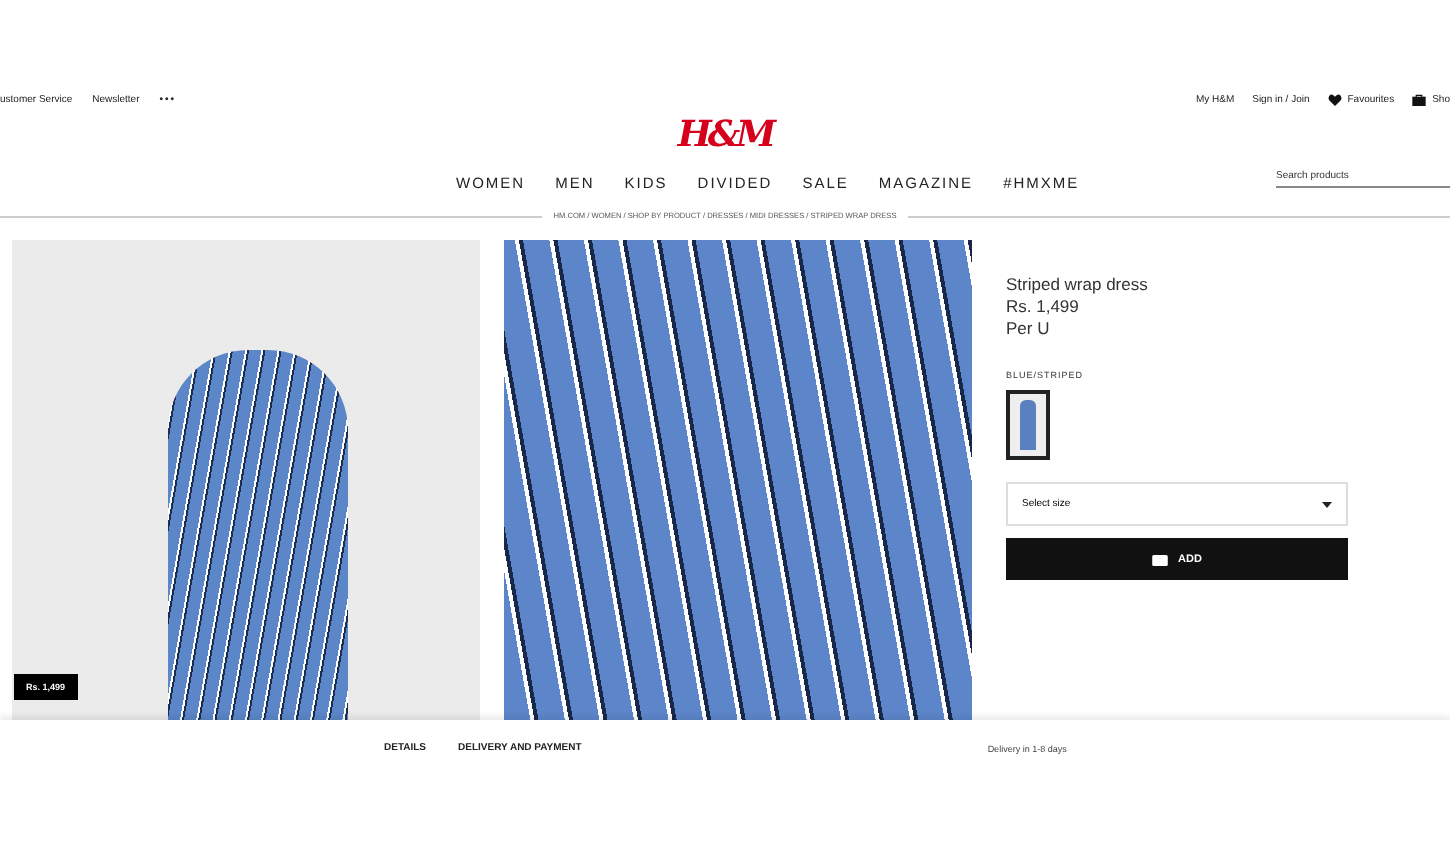 Image resolution: width=1450 pixels, height=850 pixels. I want to click on product-price: Rs. 1,499, so click(1043, 307).